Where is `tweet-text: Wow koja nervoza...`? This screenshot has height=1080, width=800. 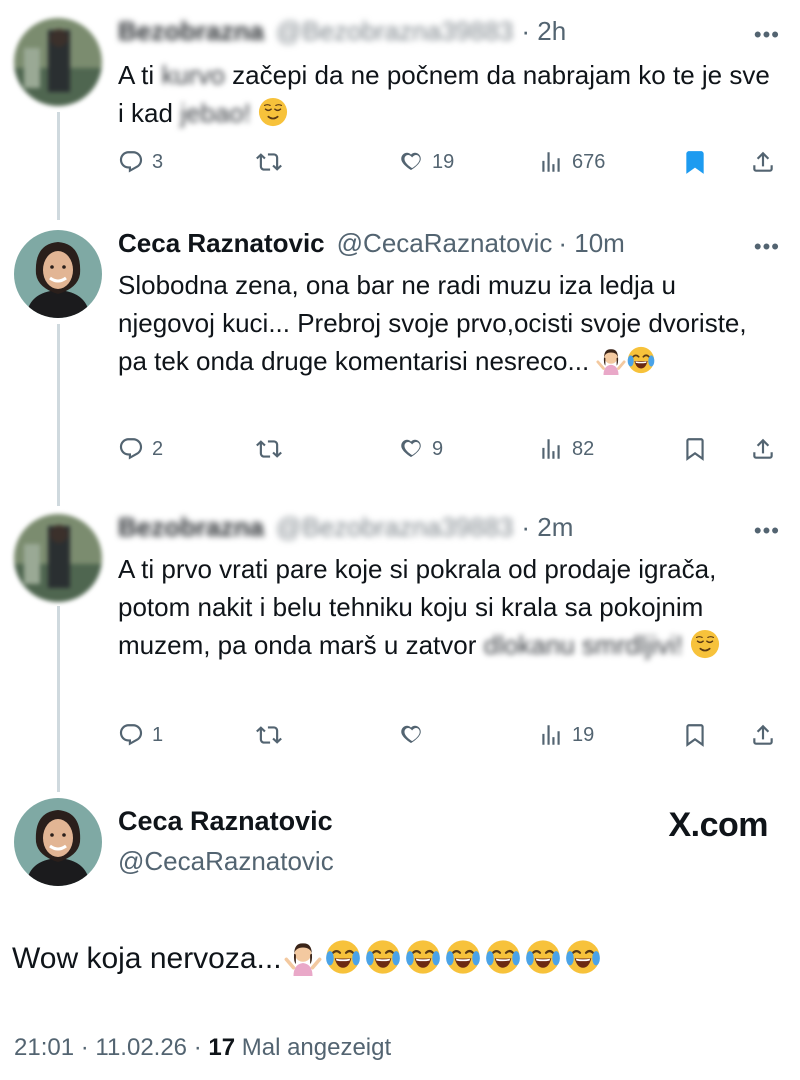 tweet-text: Wow koja nervoza... is located at coordinates (307, 957).